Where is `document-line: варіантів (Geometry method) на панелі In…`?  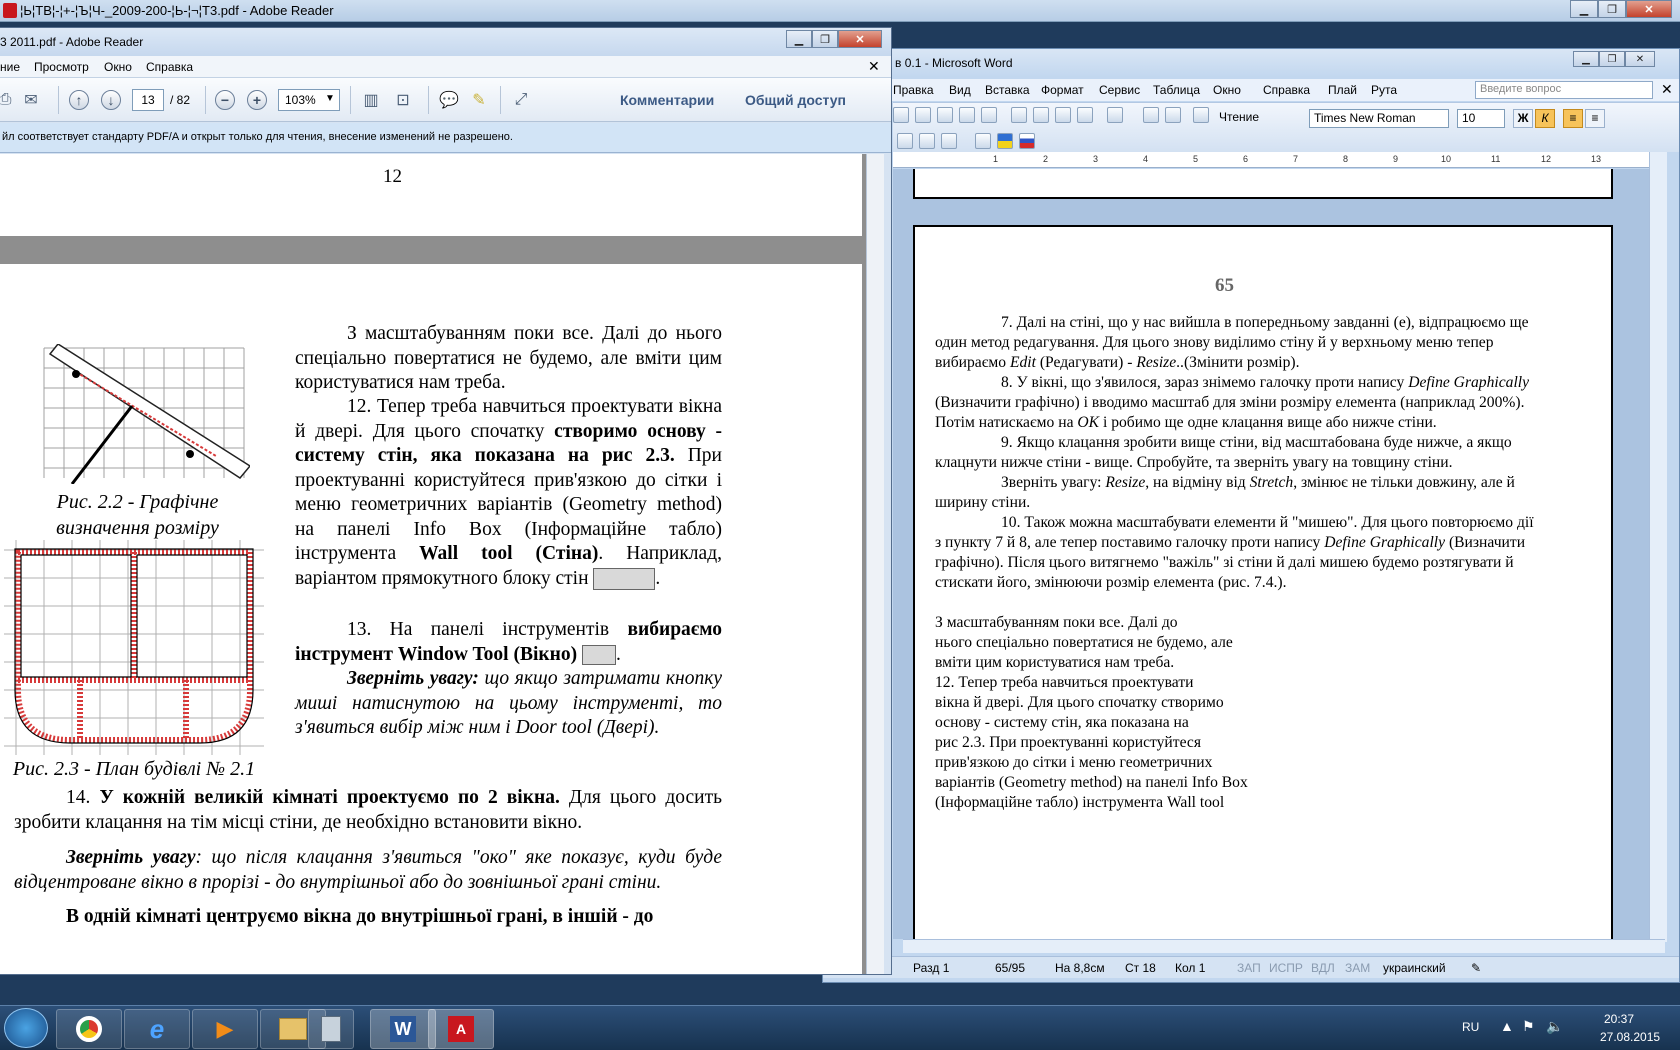 document-line: варіантів (Geometry method) на панелі In… is located at coordinates (1235, 783).